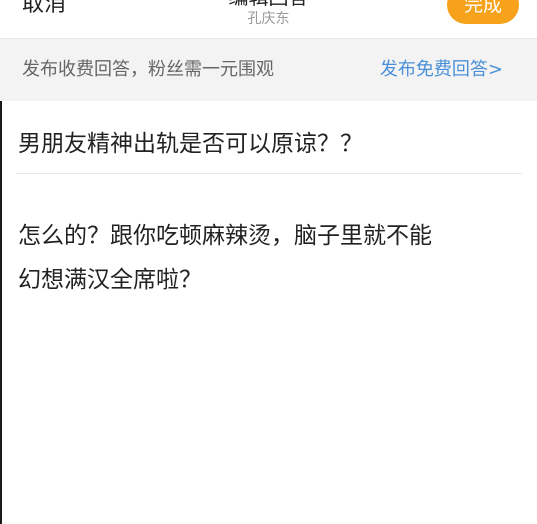 This screenshot has height=524, width=537. I want to click on left-edge-border, so click(1, 312).